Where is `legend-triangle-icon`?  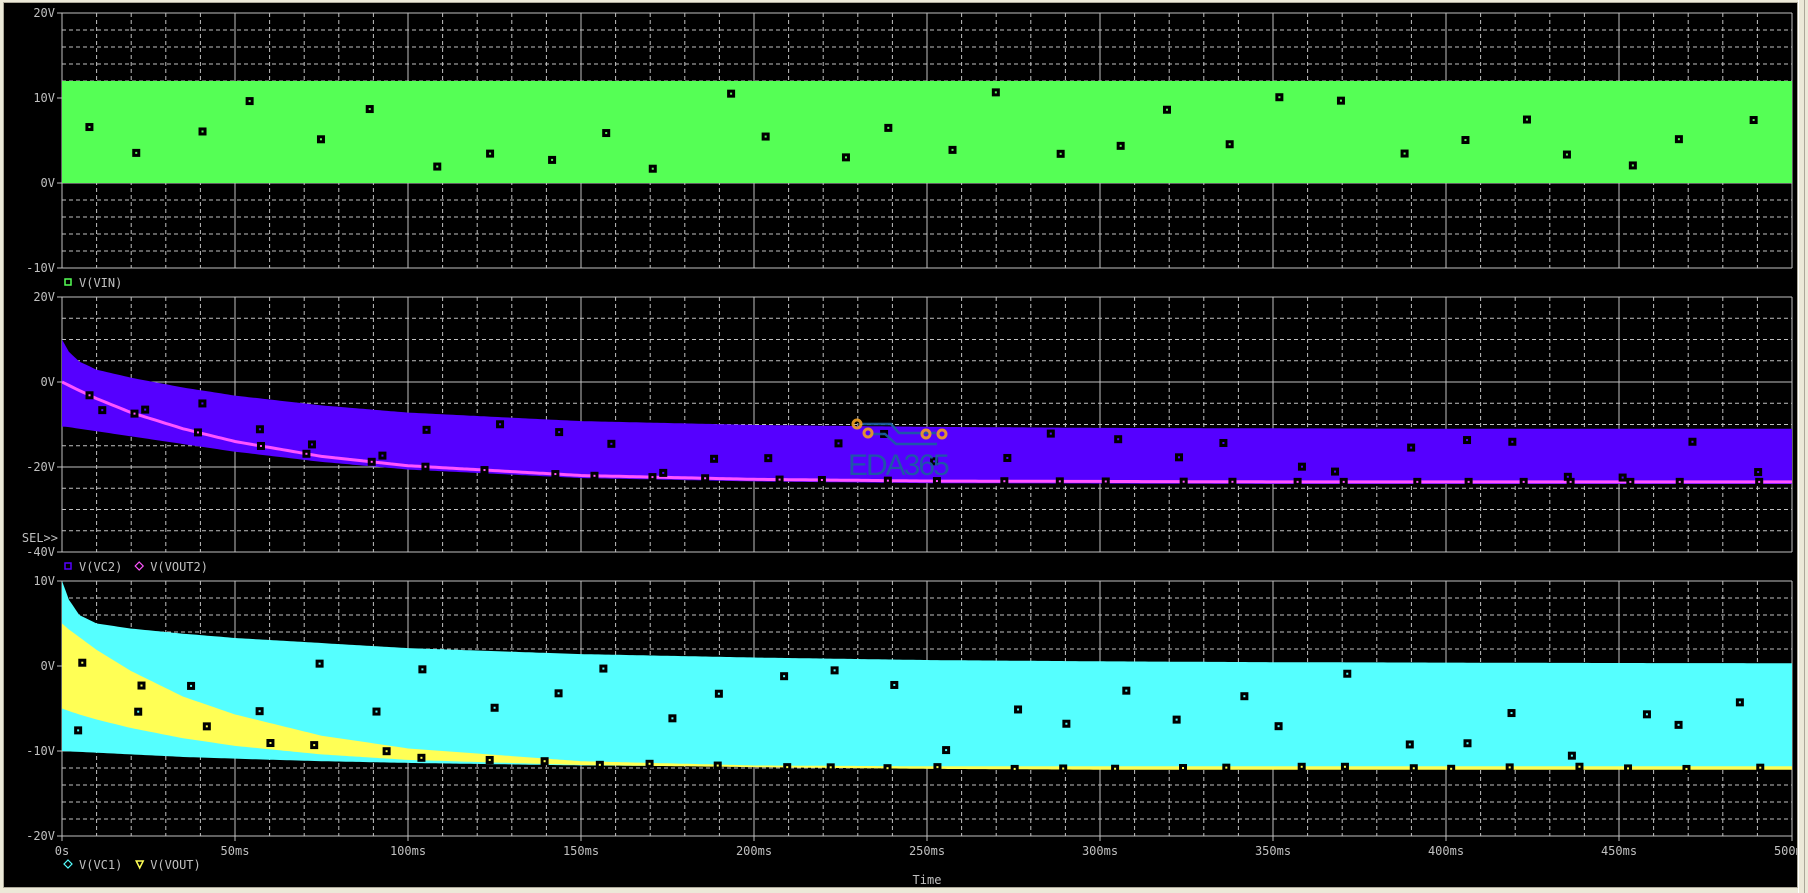 legend-triangle-icon is located at coordinates (139, 865).